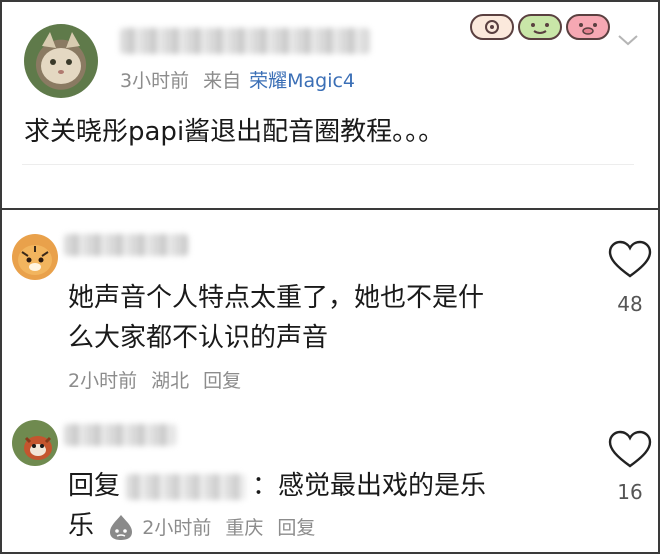  What do you see at coordinates (120, 435) in the screenshot?
I see `comment-2-username-blurred` at bounding box center [120, 435].